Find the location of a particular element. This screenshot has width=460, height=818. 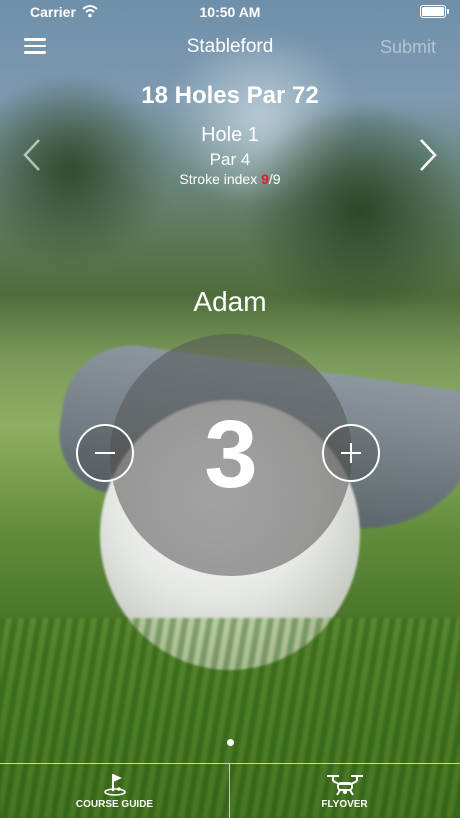

next-hole-icon is located at coordinates (428, 155).